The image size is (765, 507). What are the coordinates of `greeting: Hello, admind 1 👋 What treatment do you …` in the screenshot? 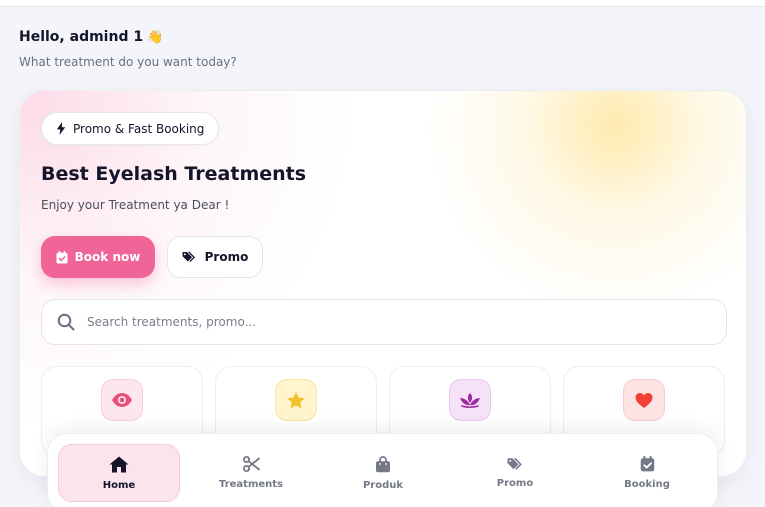 It's located at (128, 49).